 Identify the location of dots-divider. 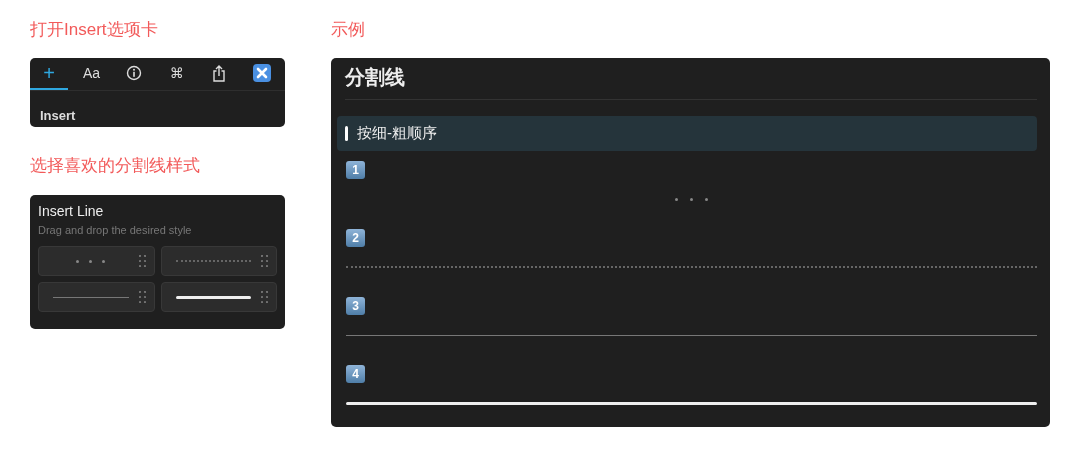
(91, 261).